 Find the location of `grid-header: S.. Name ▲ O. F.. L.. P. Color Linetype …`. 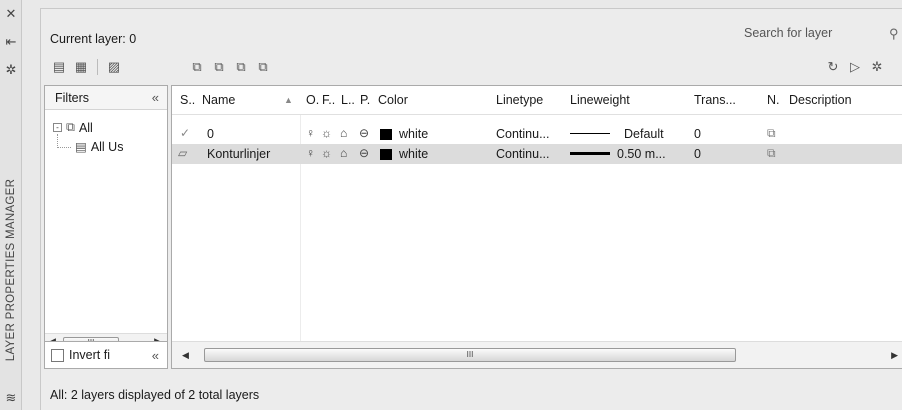

grid-header: S.. Name ▲ O. F.. L.. P. Color Linetype … is located at coordinates (537, 100).